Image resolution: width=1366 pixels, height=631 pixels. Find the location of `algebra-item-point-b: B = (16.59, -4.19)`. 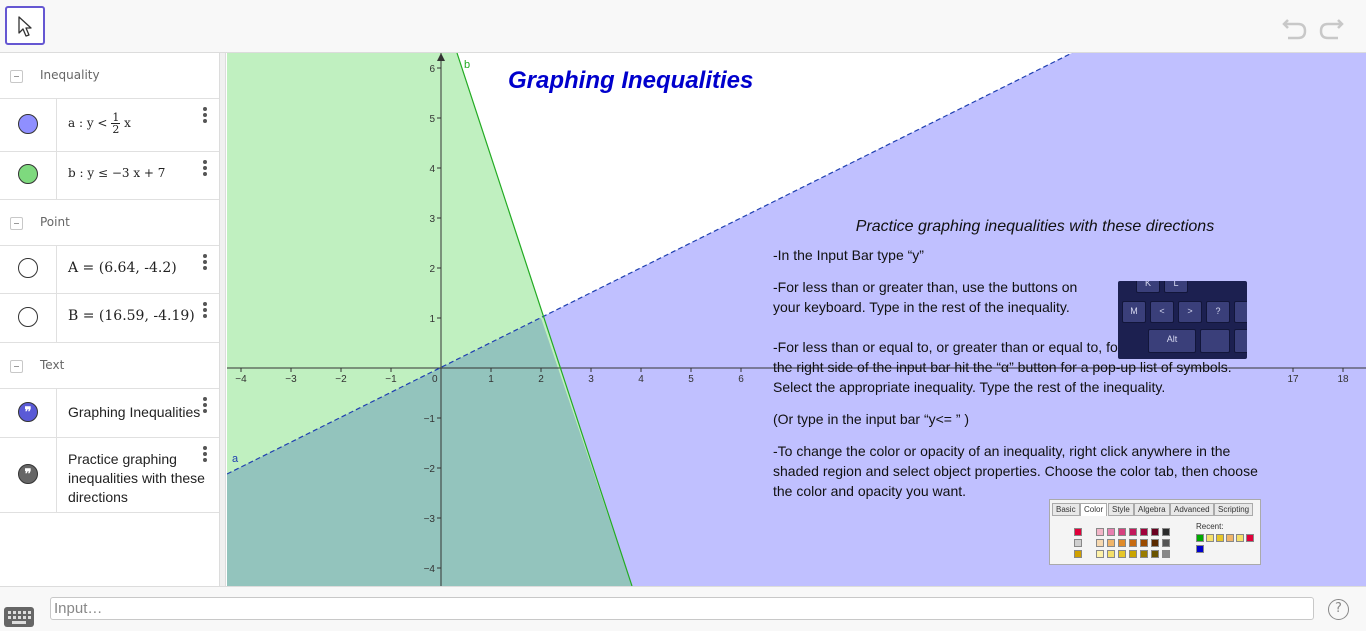

algebra-item-point-b: B = (16.59, -4.19) is located at coordinates (109, 318).